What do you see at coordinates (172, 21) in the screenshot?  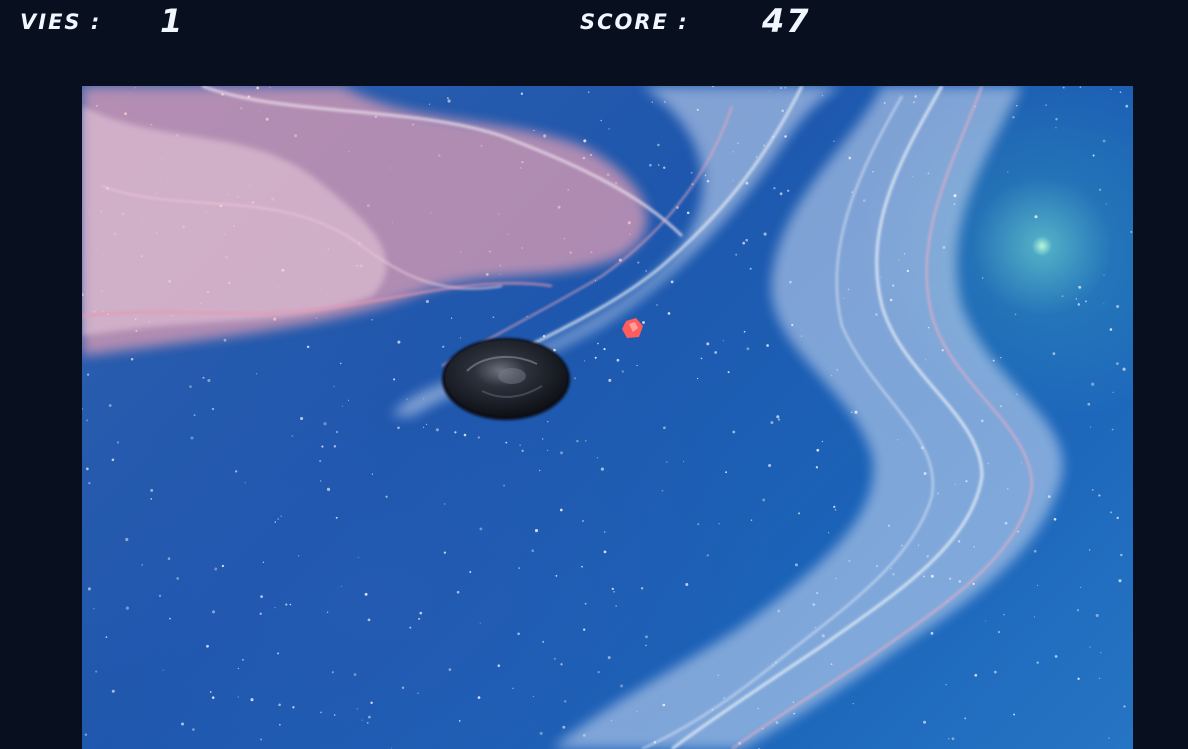 I see `lives-value: 1` at bounding box center [172, 21].